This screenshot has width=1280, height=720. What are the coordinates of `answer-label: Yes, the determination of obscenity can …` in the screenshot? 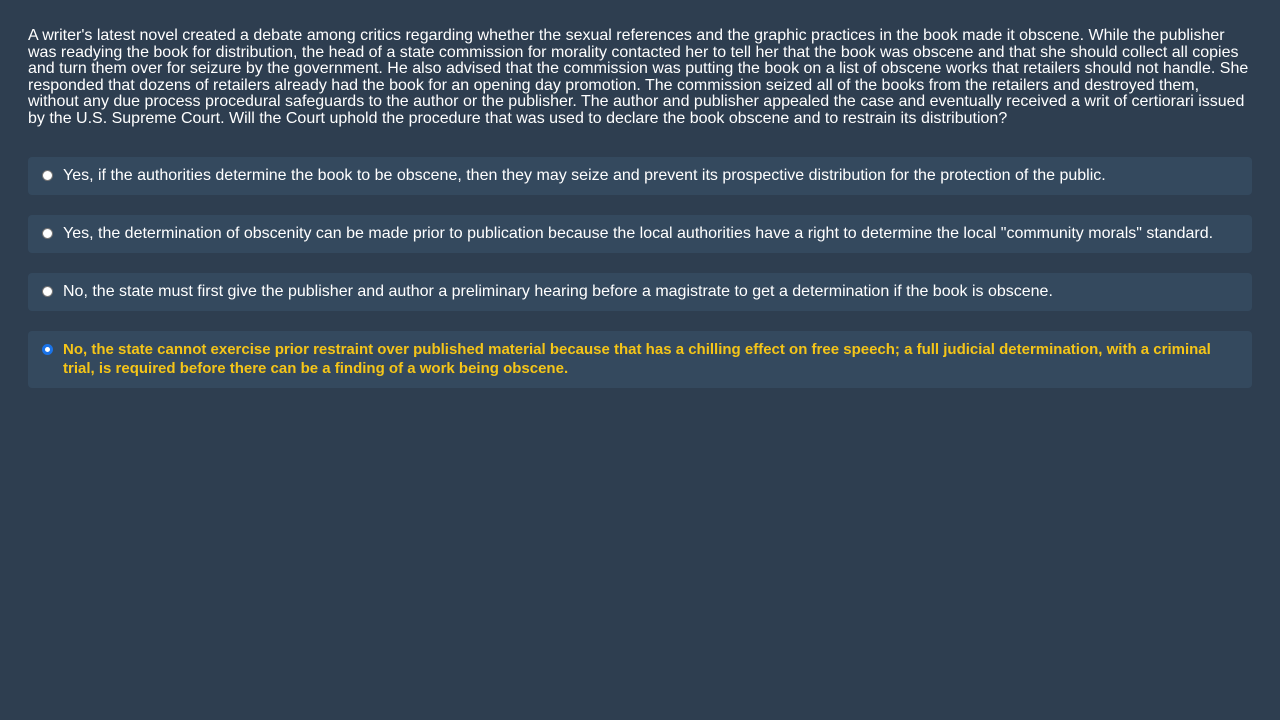 It's located at (638, 233).